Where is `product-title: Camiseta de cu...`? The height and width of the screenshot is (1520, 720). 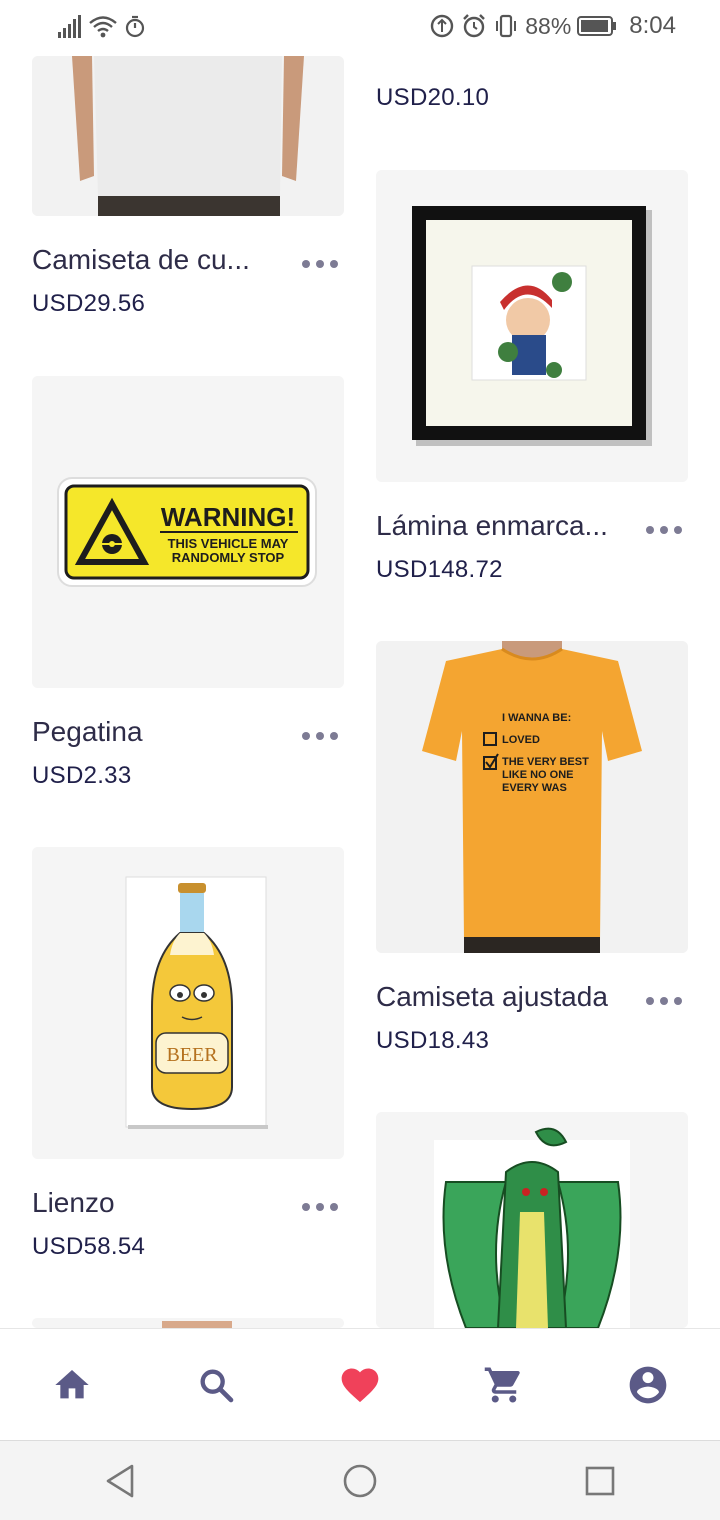
product-title: Camiseta de cu... is located at coordinates (152, 260).